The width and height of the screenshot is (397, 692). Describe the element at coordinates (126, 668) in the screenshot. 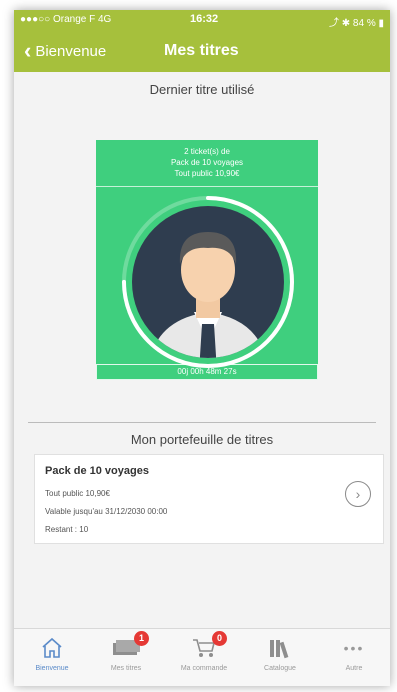

I see `tab-label: Mes titres` at that location.